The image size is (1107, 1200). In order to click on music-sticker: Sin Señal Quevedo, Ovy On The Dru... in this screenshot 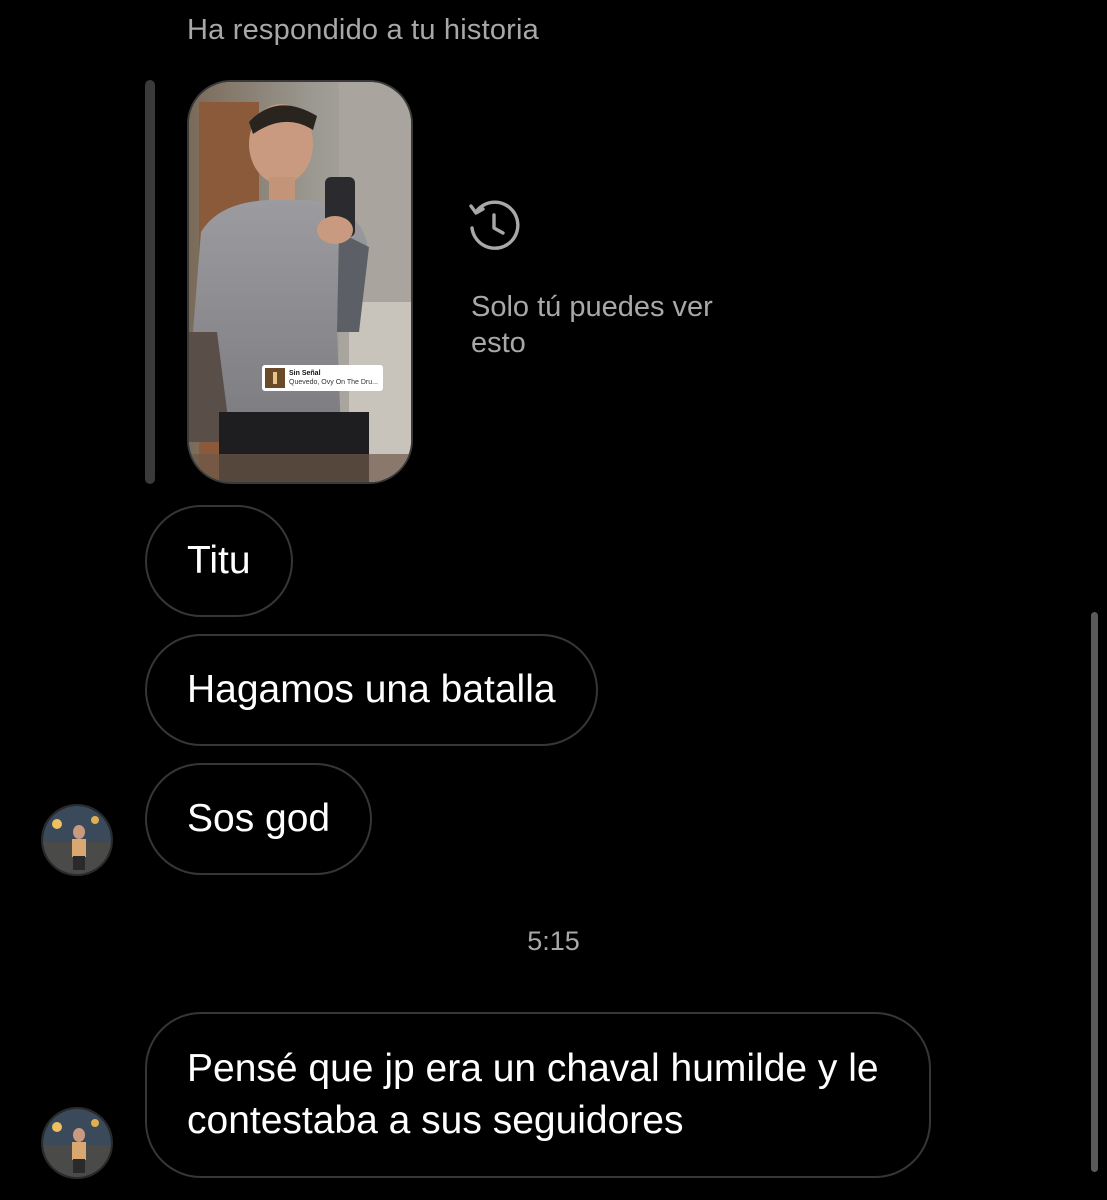, I will do `click(322, 378)`.